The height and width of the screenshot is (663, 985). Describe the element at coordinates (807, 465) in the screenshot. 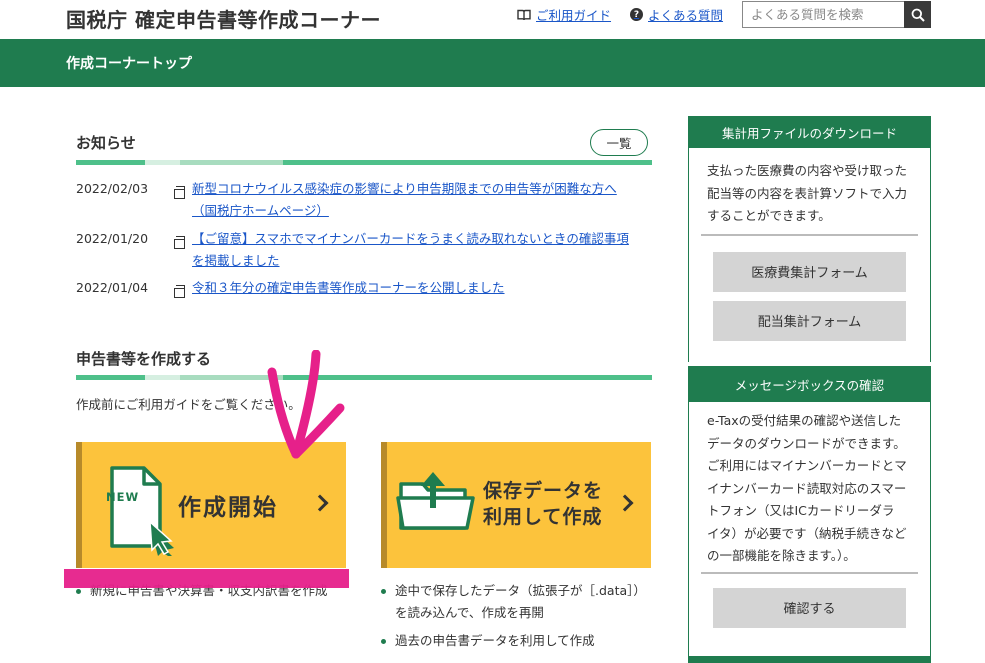

I see `desc-line: ご利用にはマイナンバーカードとマ` at that location.